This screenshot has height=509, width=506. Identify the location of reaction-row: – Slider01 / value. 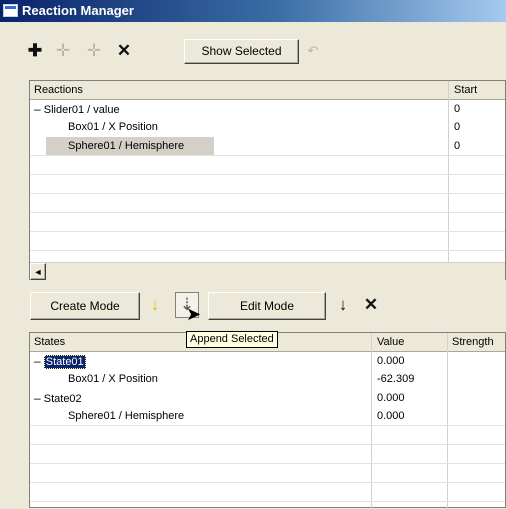
(77, 109).